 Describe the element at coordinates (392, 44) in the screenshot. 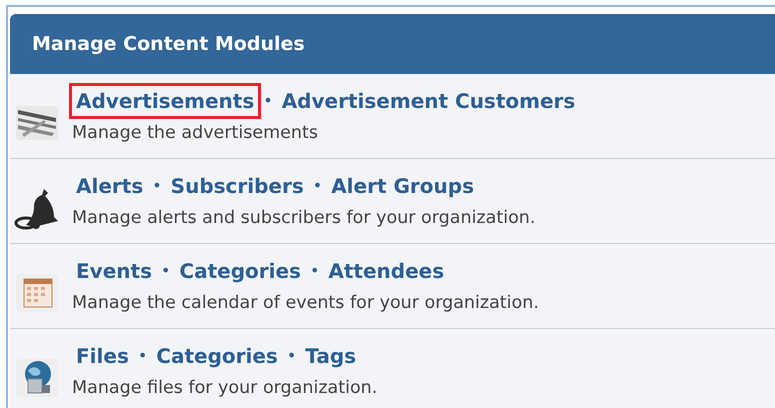

I see `panel-header: Manage Content Modules` at that location.